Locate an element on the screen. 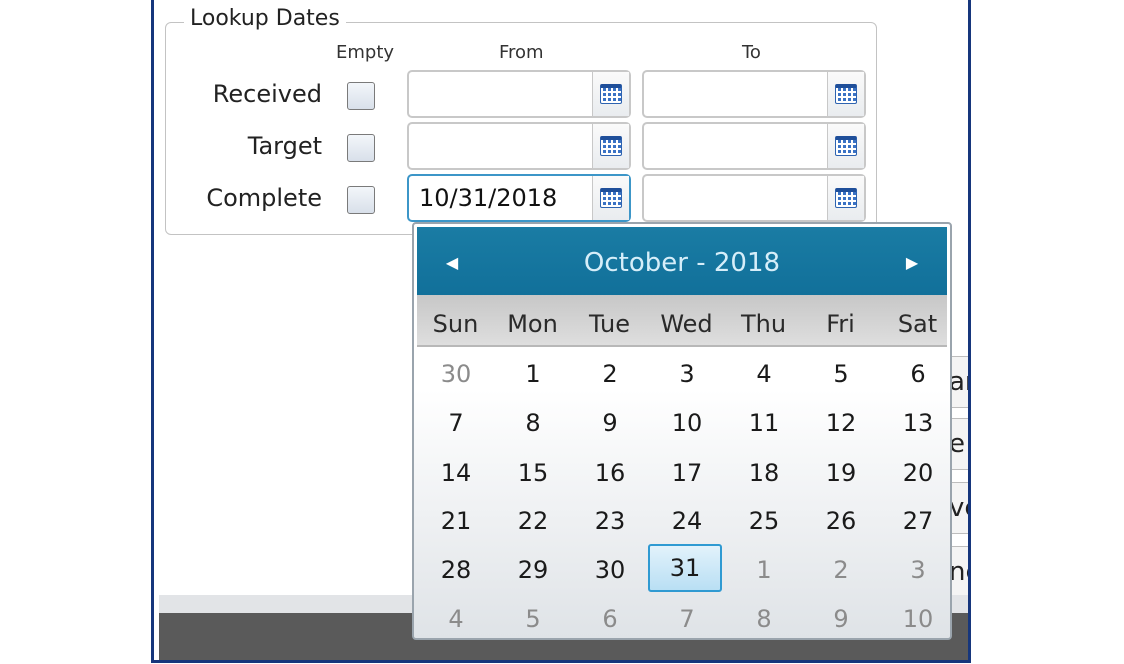 This screenshot has width=1124, height=664. calendar-day: 21 is located at coordinates (456, 521).